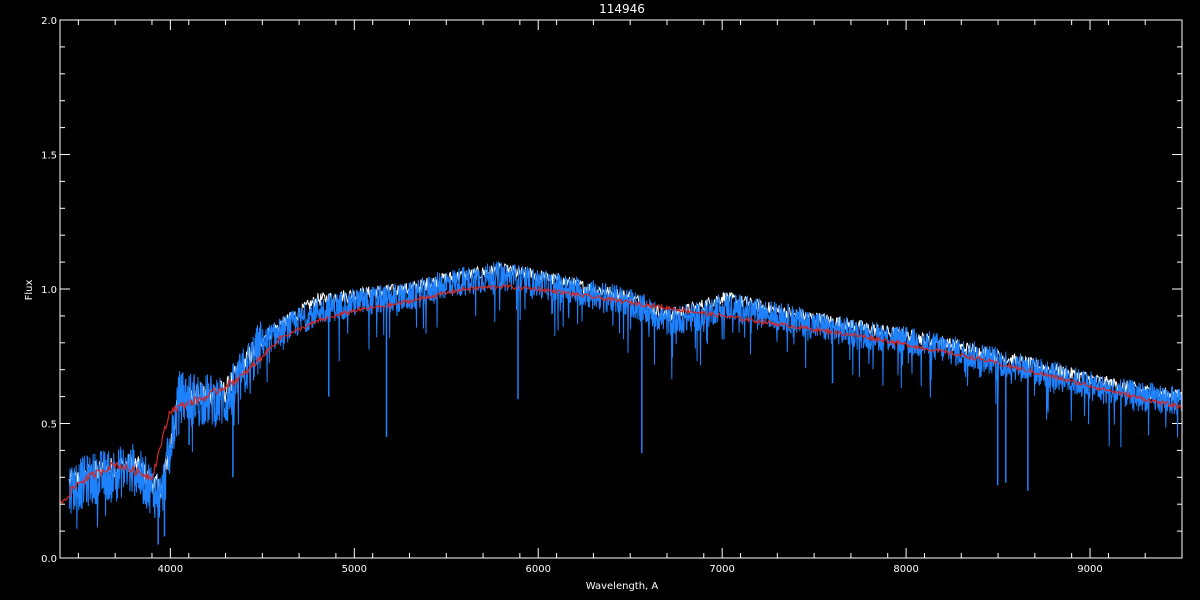 Image resolution: width=1200 pixels, height=600 pixels. Describe the element at coordinates (622, 586) in the screenshot. I see `x-axis-label: Wavelength, A` at that location.